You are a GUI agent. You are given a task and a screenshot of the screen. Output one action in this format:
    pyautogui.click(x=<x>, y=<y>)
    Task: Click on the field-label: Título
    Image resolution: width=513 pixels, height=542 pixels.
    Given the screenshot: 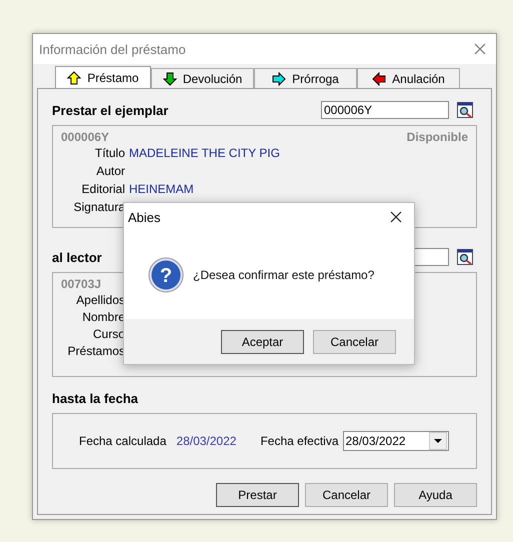 What is the action you would take?
    pyautogui.click(x=109, y=153)
    